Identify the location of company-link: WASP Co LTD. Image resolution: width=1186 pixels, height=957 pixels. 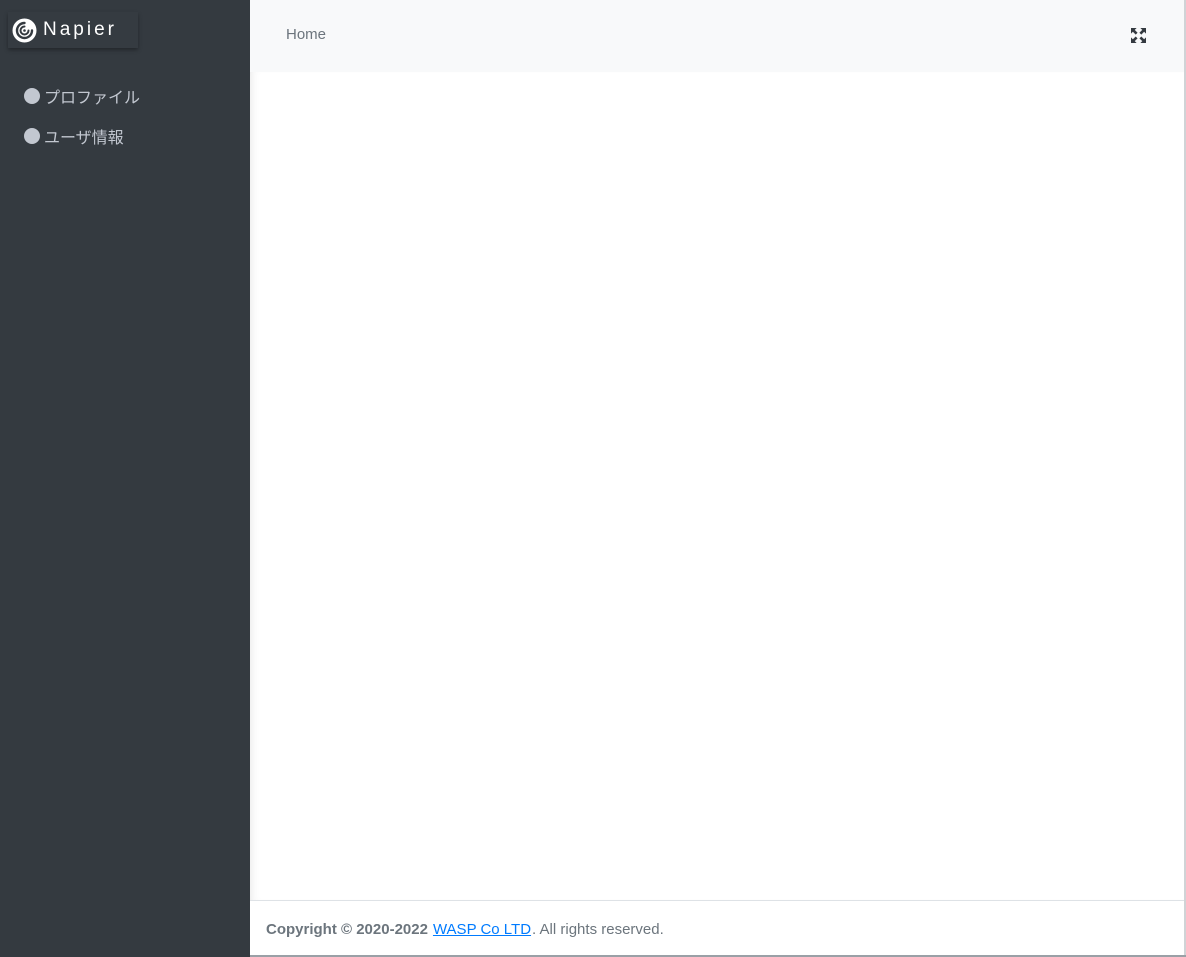
(482, 929).